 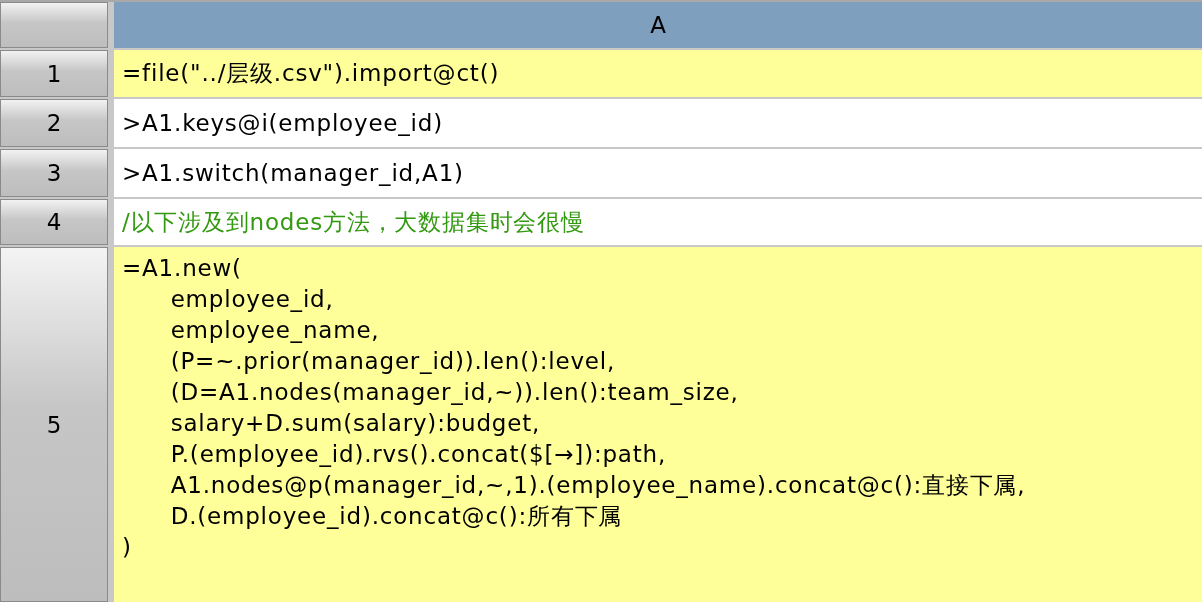 I want to click on command-cell: >A1.switch(manager_id,A1), so click(x=293, y=173).